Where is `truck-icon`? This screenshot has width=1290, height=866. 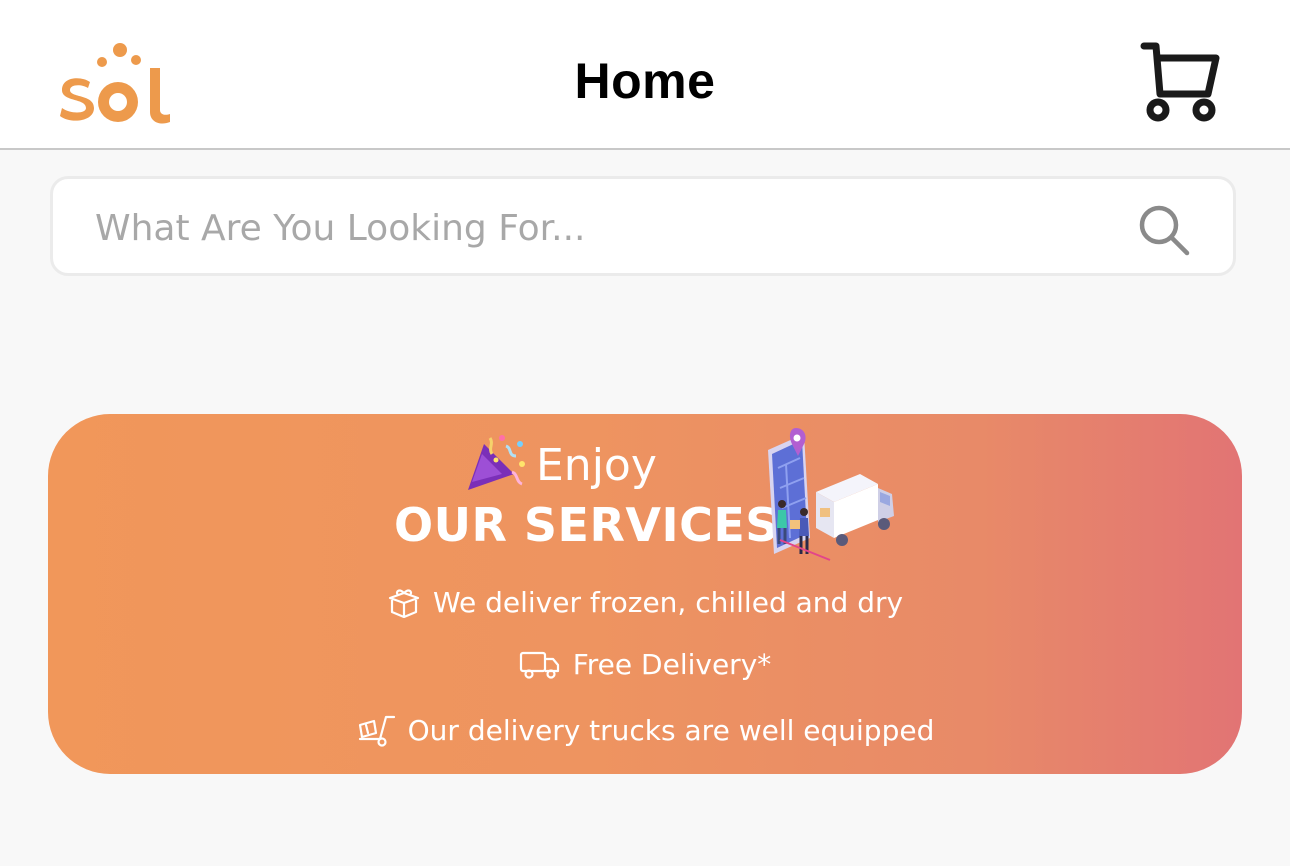
truck-icon is located at coordinates (539, 665).